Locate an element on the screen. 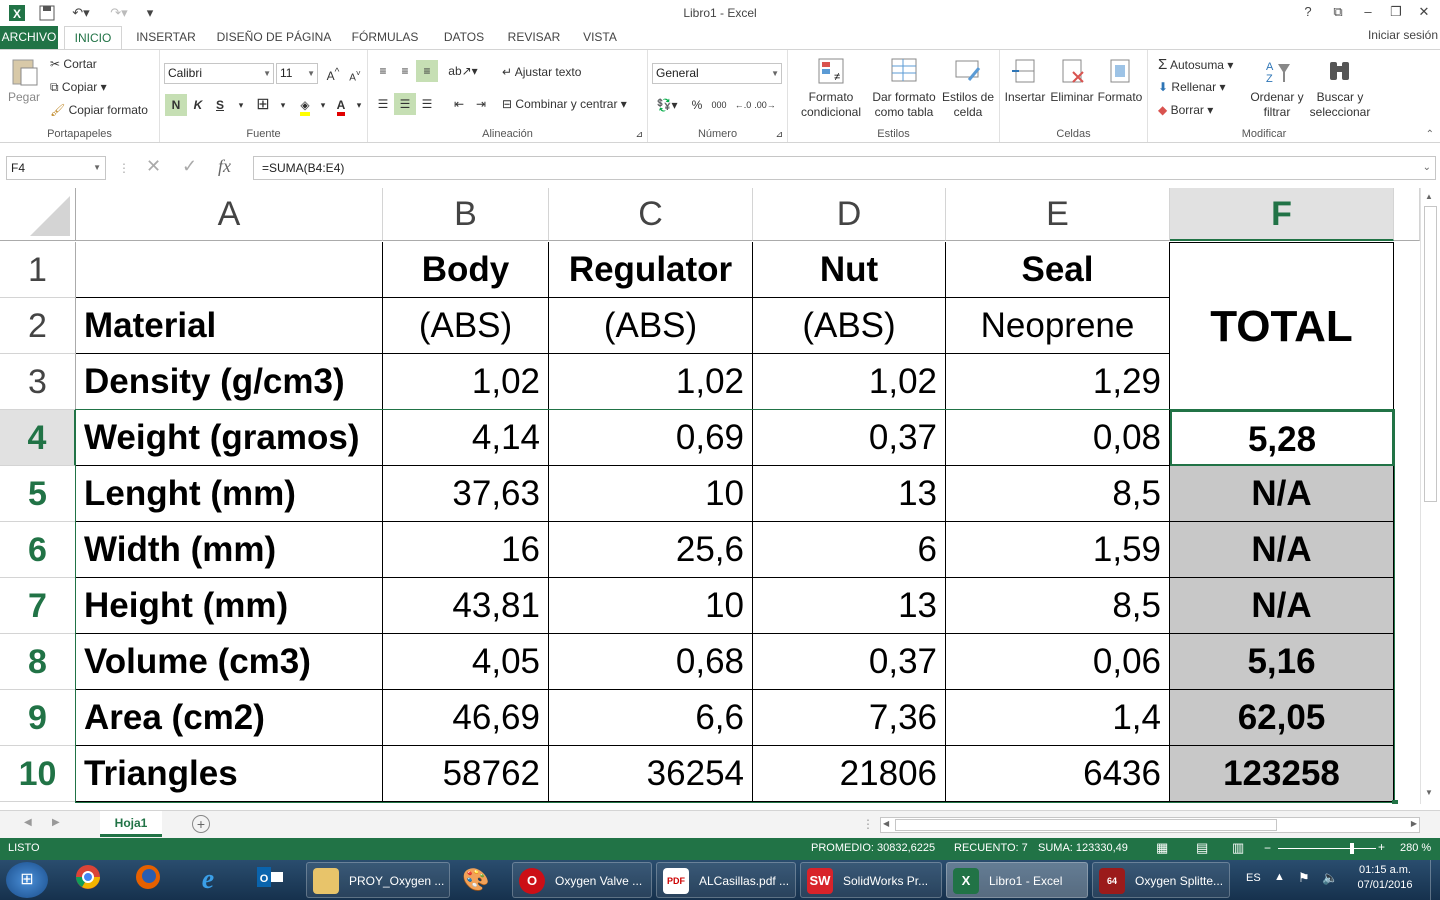  cell-d5: 13 is located at coordinates (849, 494).